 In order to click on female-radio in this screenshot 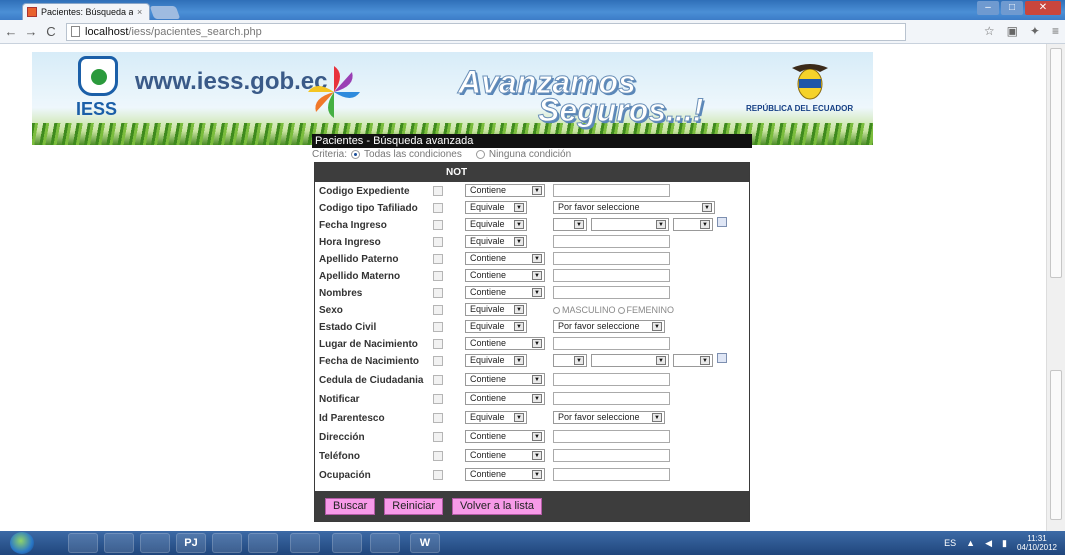, I will do `click(621, 310)`.